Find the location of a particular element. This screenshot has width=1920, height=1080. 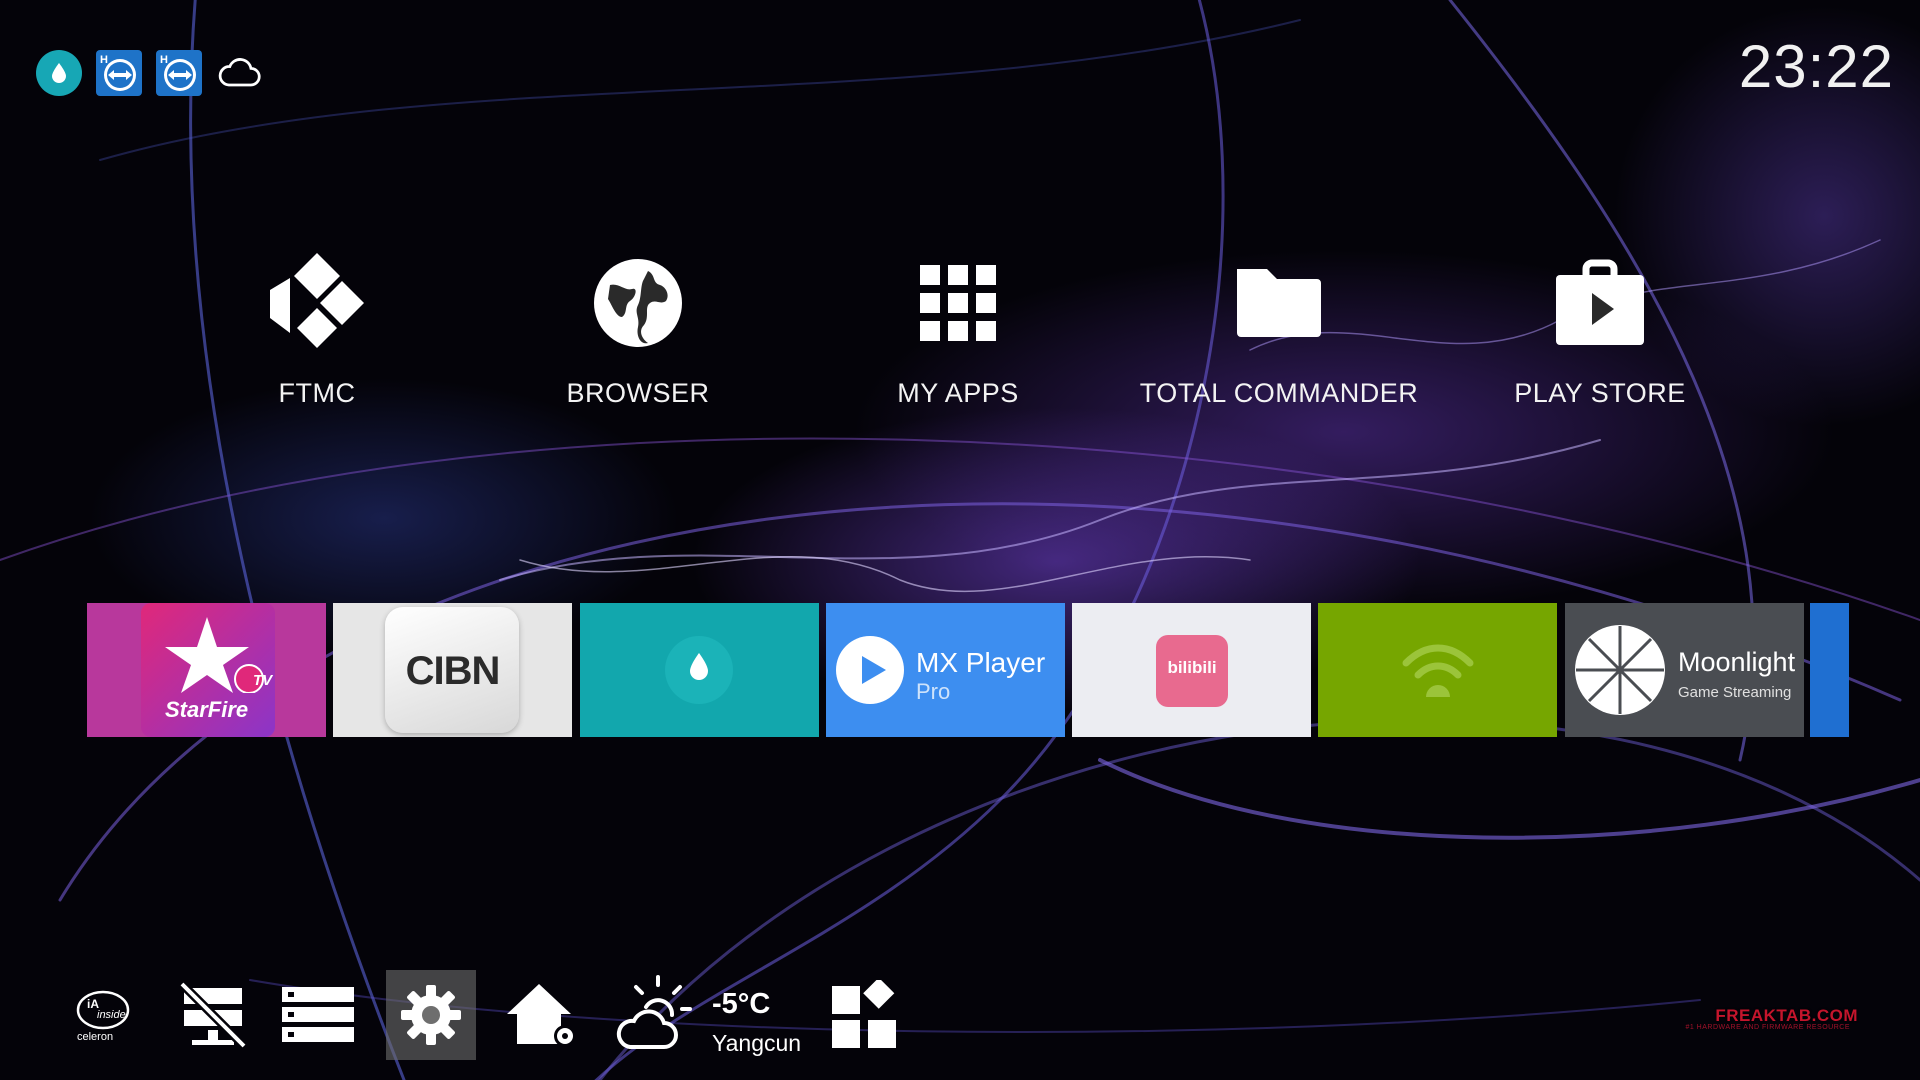

starfire-logo-text: StarFire is located at coordinates (207, 709).